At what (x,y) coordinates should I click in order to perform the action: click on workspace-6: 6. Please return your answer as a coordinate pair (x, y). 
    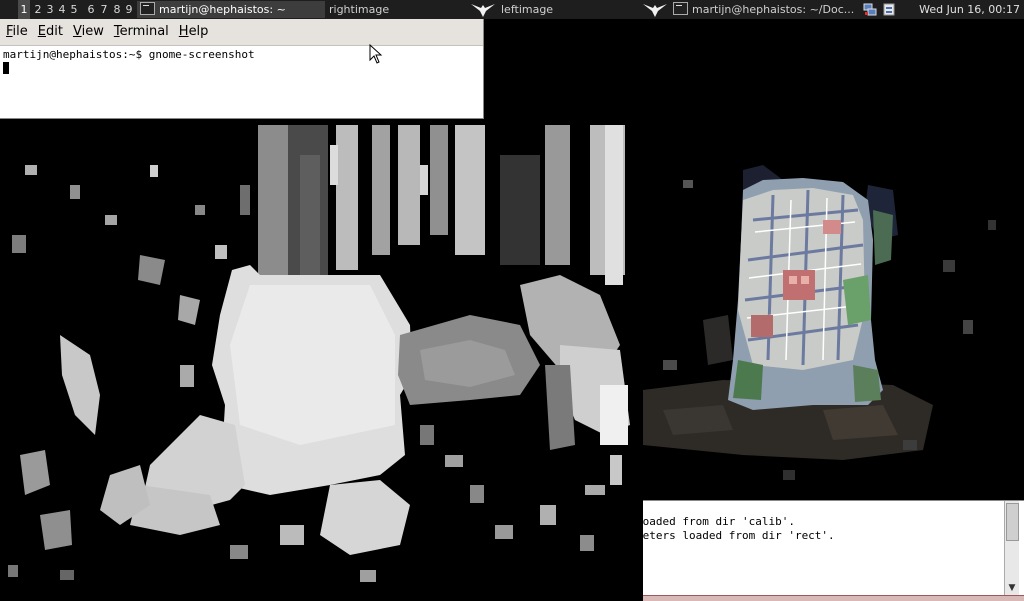
    Looking at the image, I should click on (91, 9).